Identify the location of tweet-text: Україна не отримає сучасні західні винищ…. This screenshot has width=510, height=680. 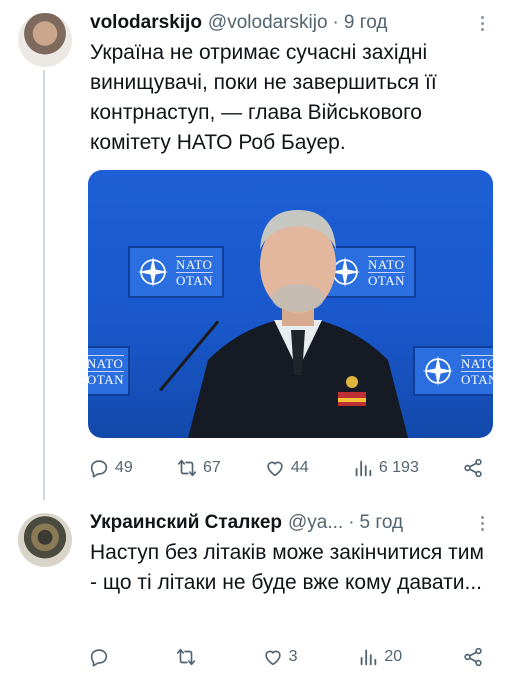
(263, 97).